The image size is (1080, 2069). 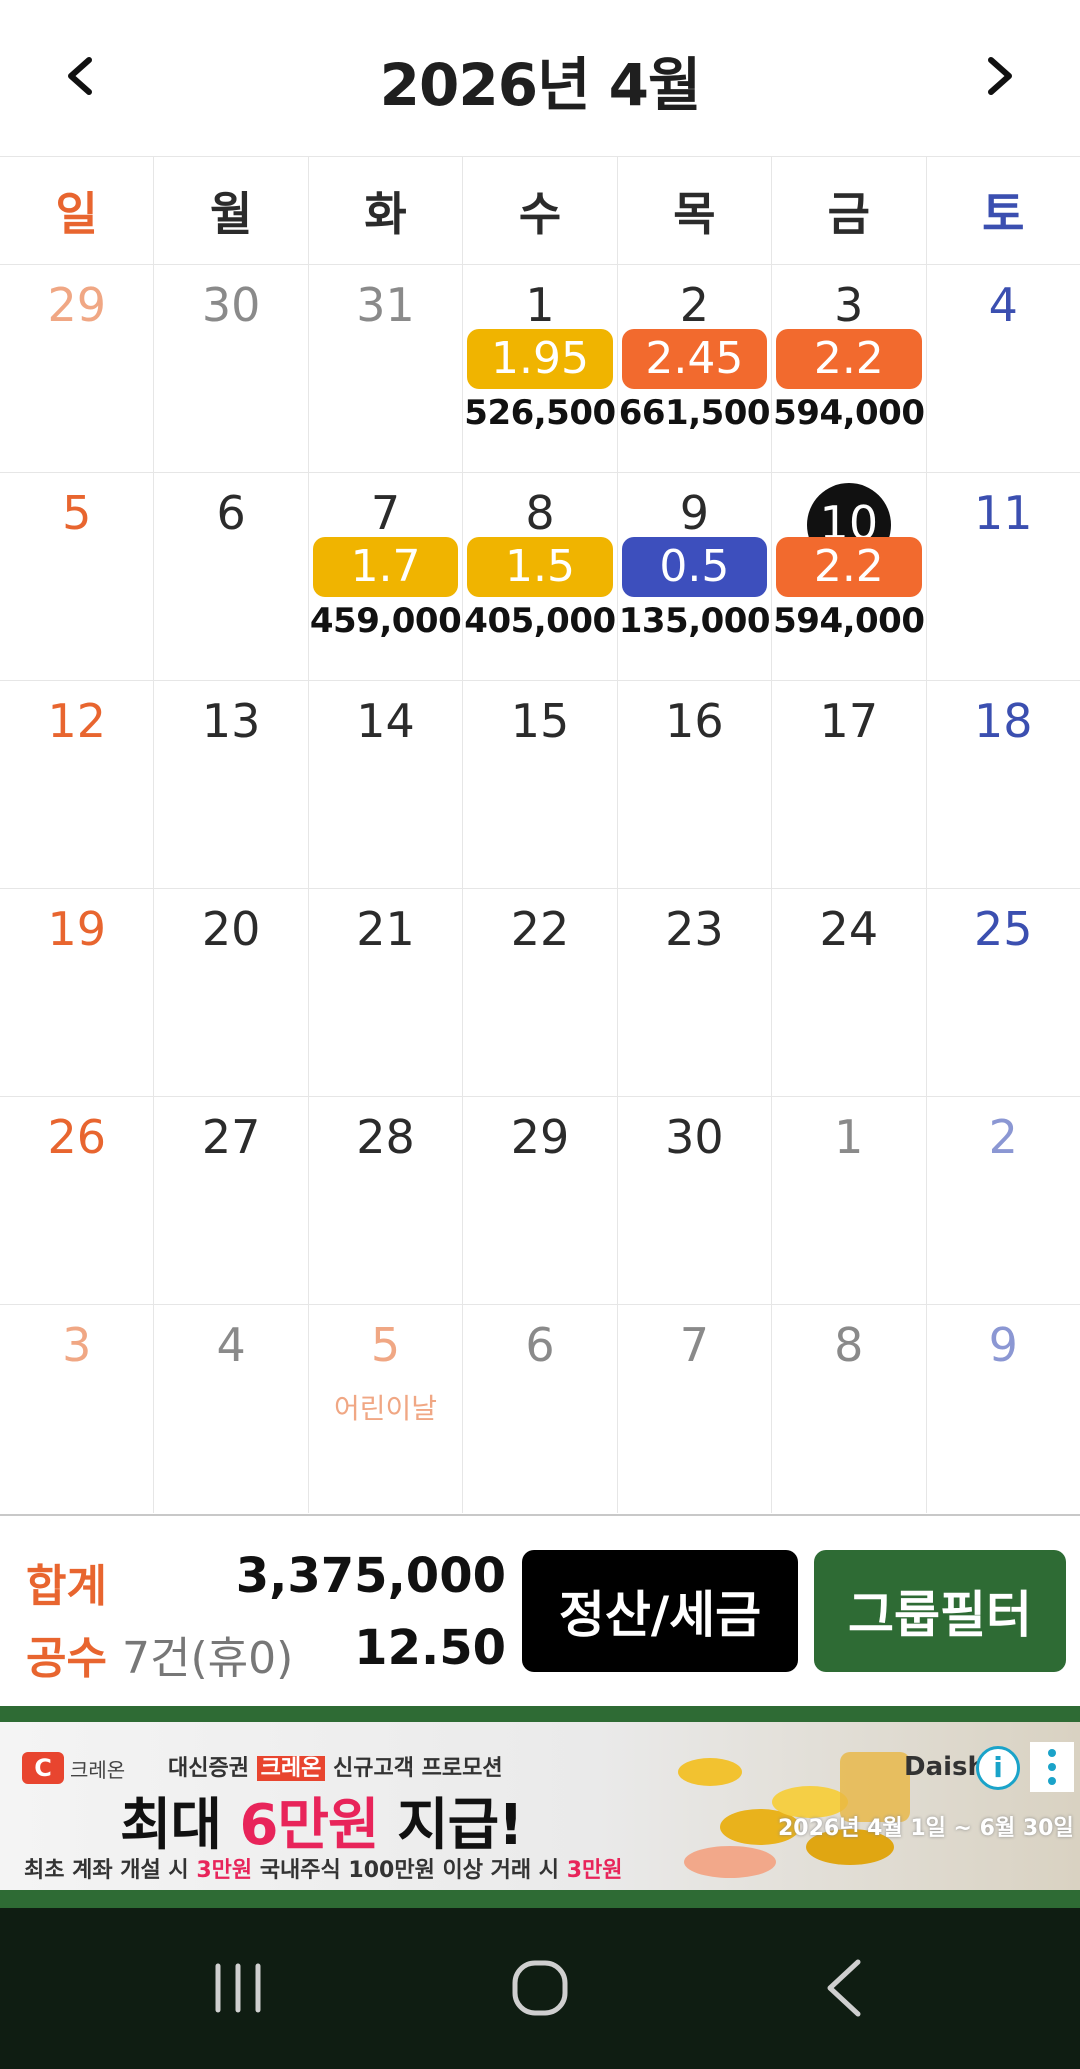 What do you see at coordinates (1003, 576) in the screenshot?
I see `calendar-day-cell: 11` at bounding box center [1003, 576].